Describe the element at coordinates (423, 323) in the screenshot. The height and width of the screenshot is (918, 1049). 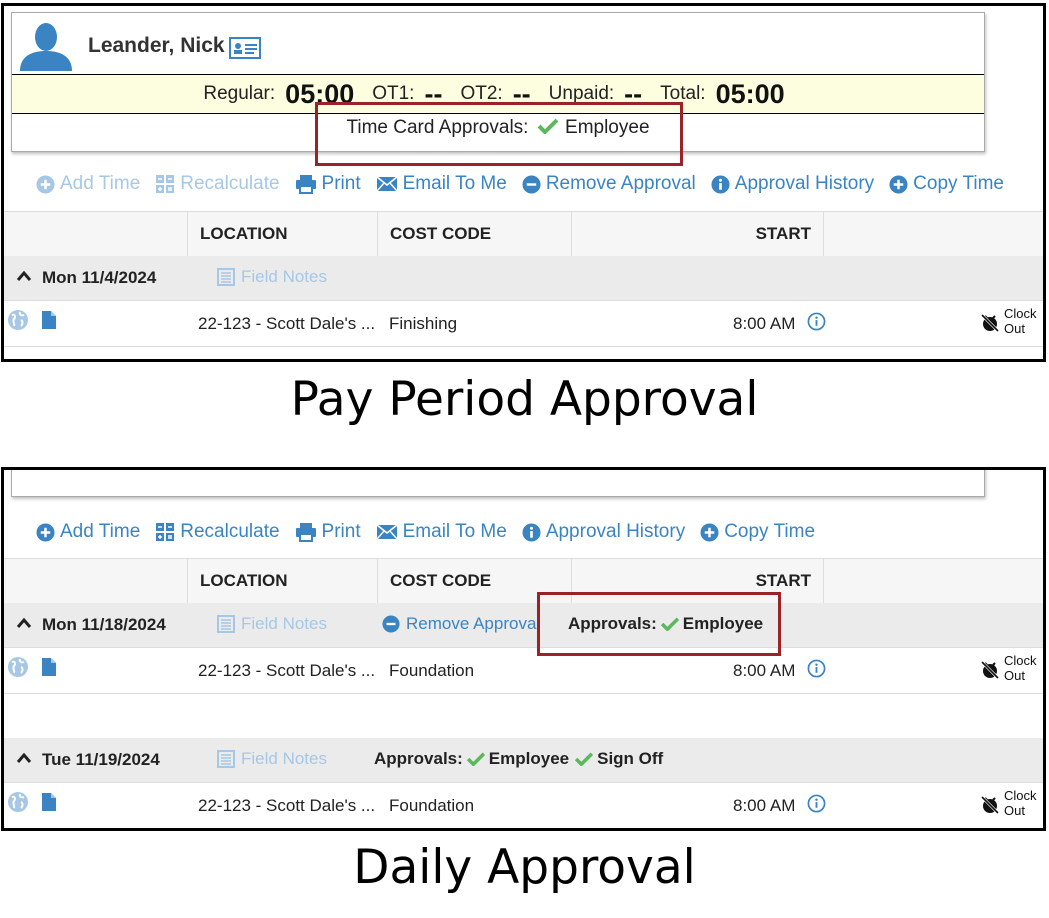
I see `entry-cost-code: Finishing` at that location.